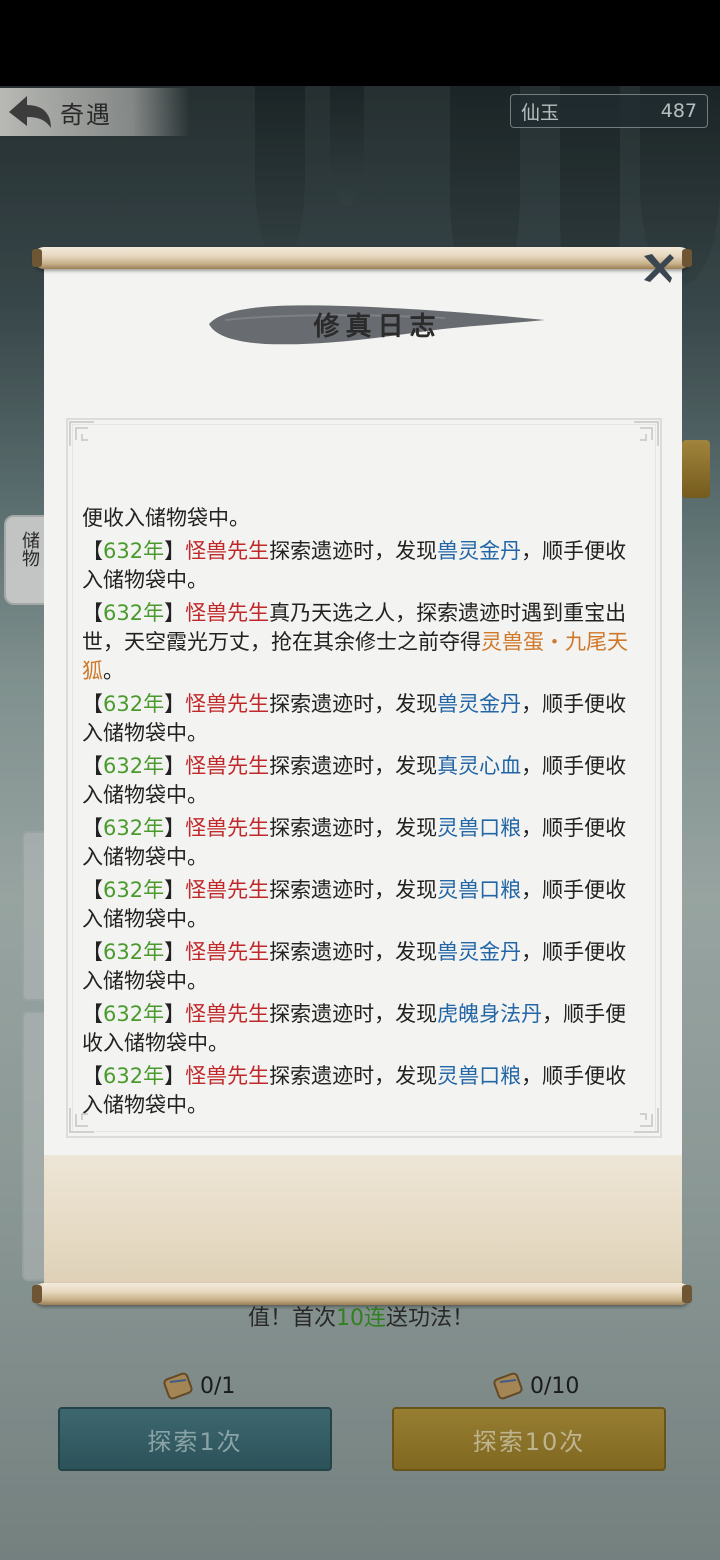 This screenshot has height=1560, width=720. Describe the element at coordinates (113, 671) in the screenshot. I see `log-text: 。` at that location.